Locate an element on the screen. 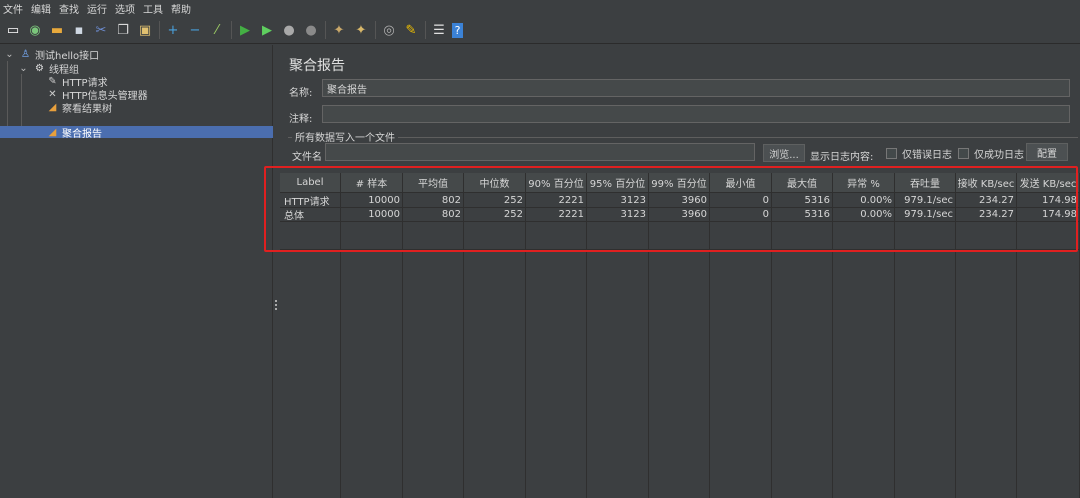  highlight-box is located at coordinates (671, 209).